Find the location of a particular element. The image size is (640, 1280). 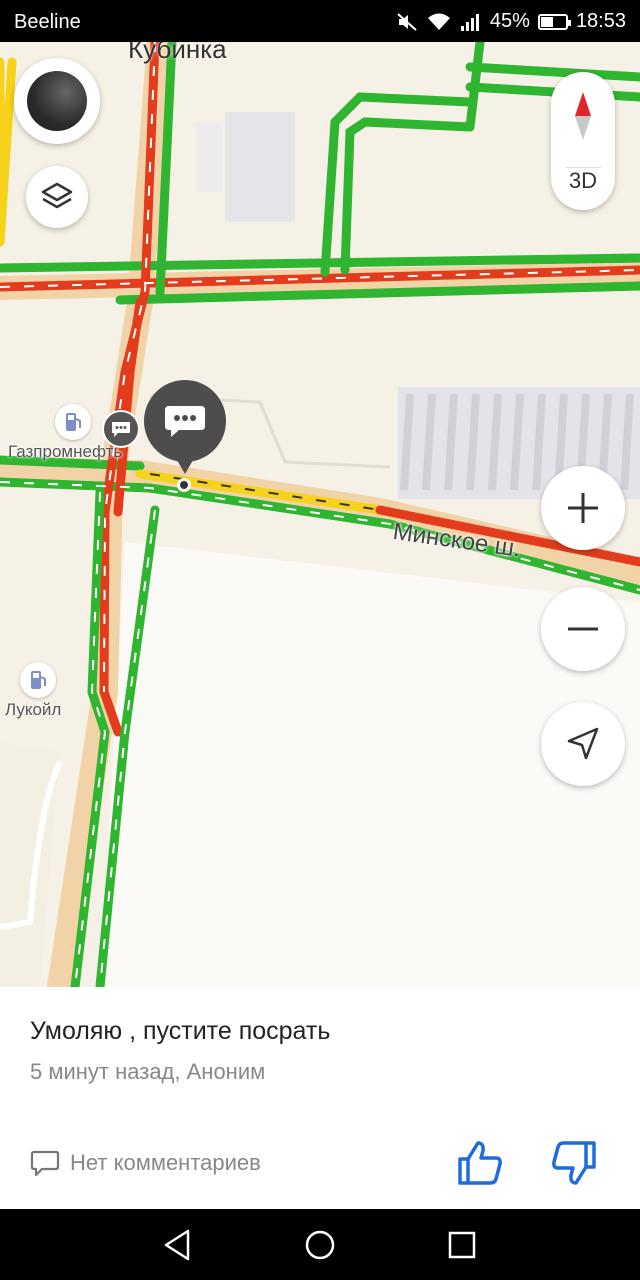

clock: 18:53 is located at coordinates (600, 21).